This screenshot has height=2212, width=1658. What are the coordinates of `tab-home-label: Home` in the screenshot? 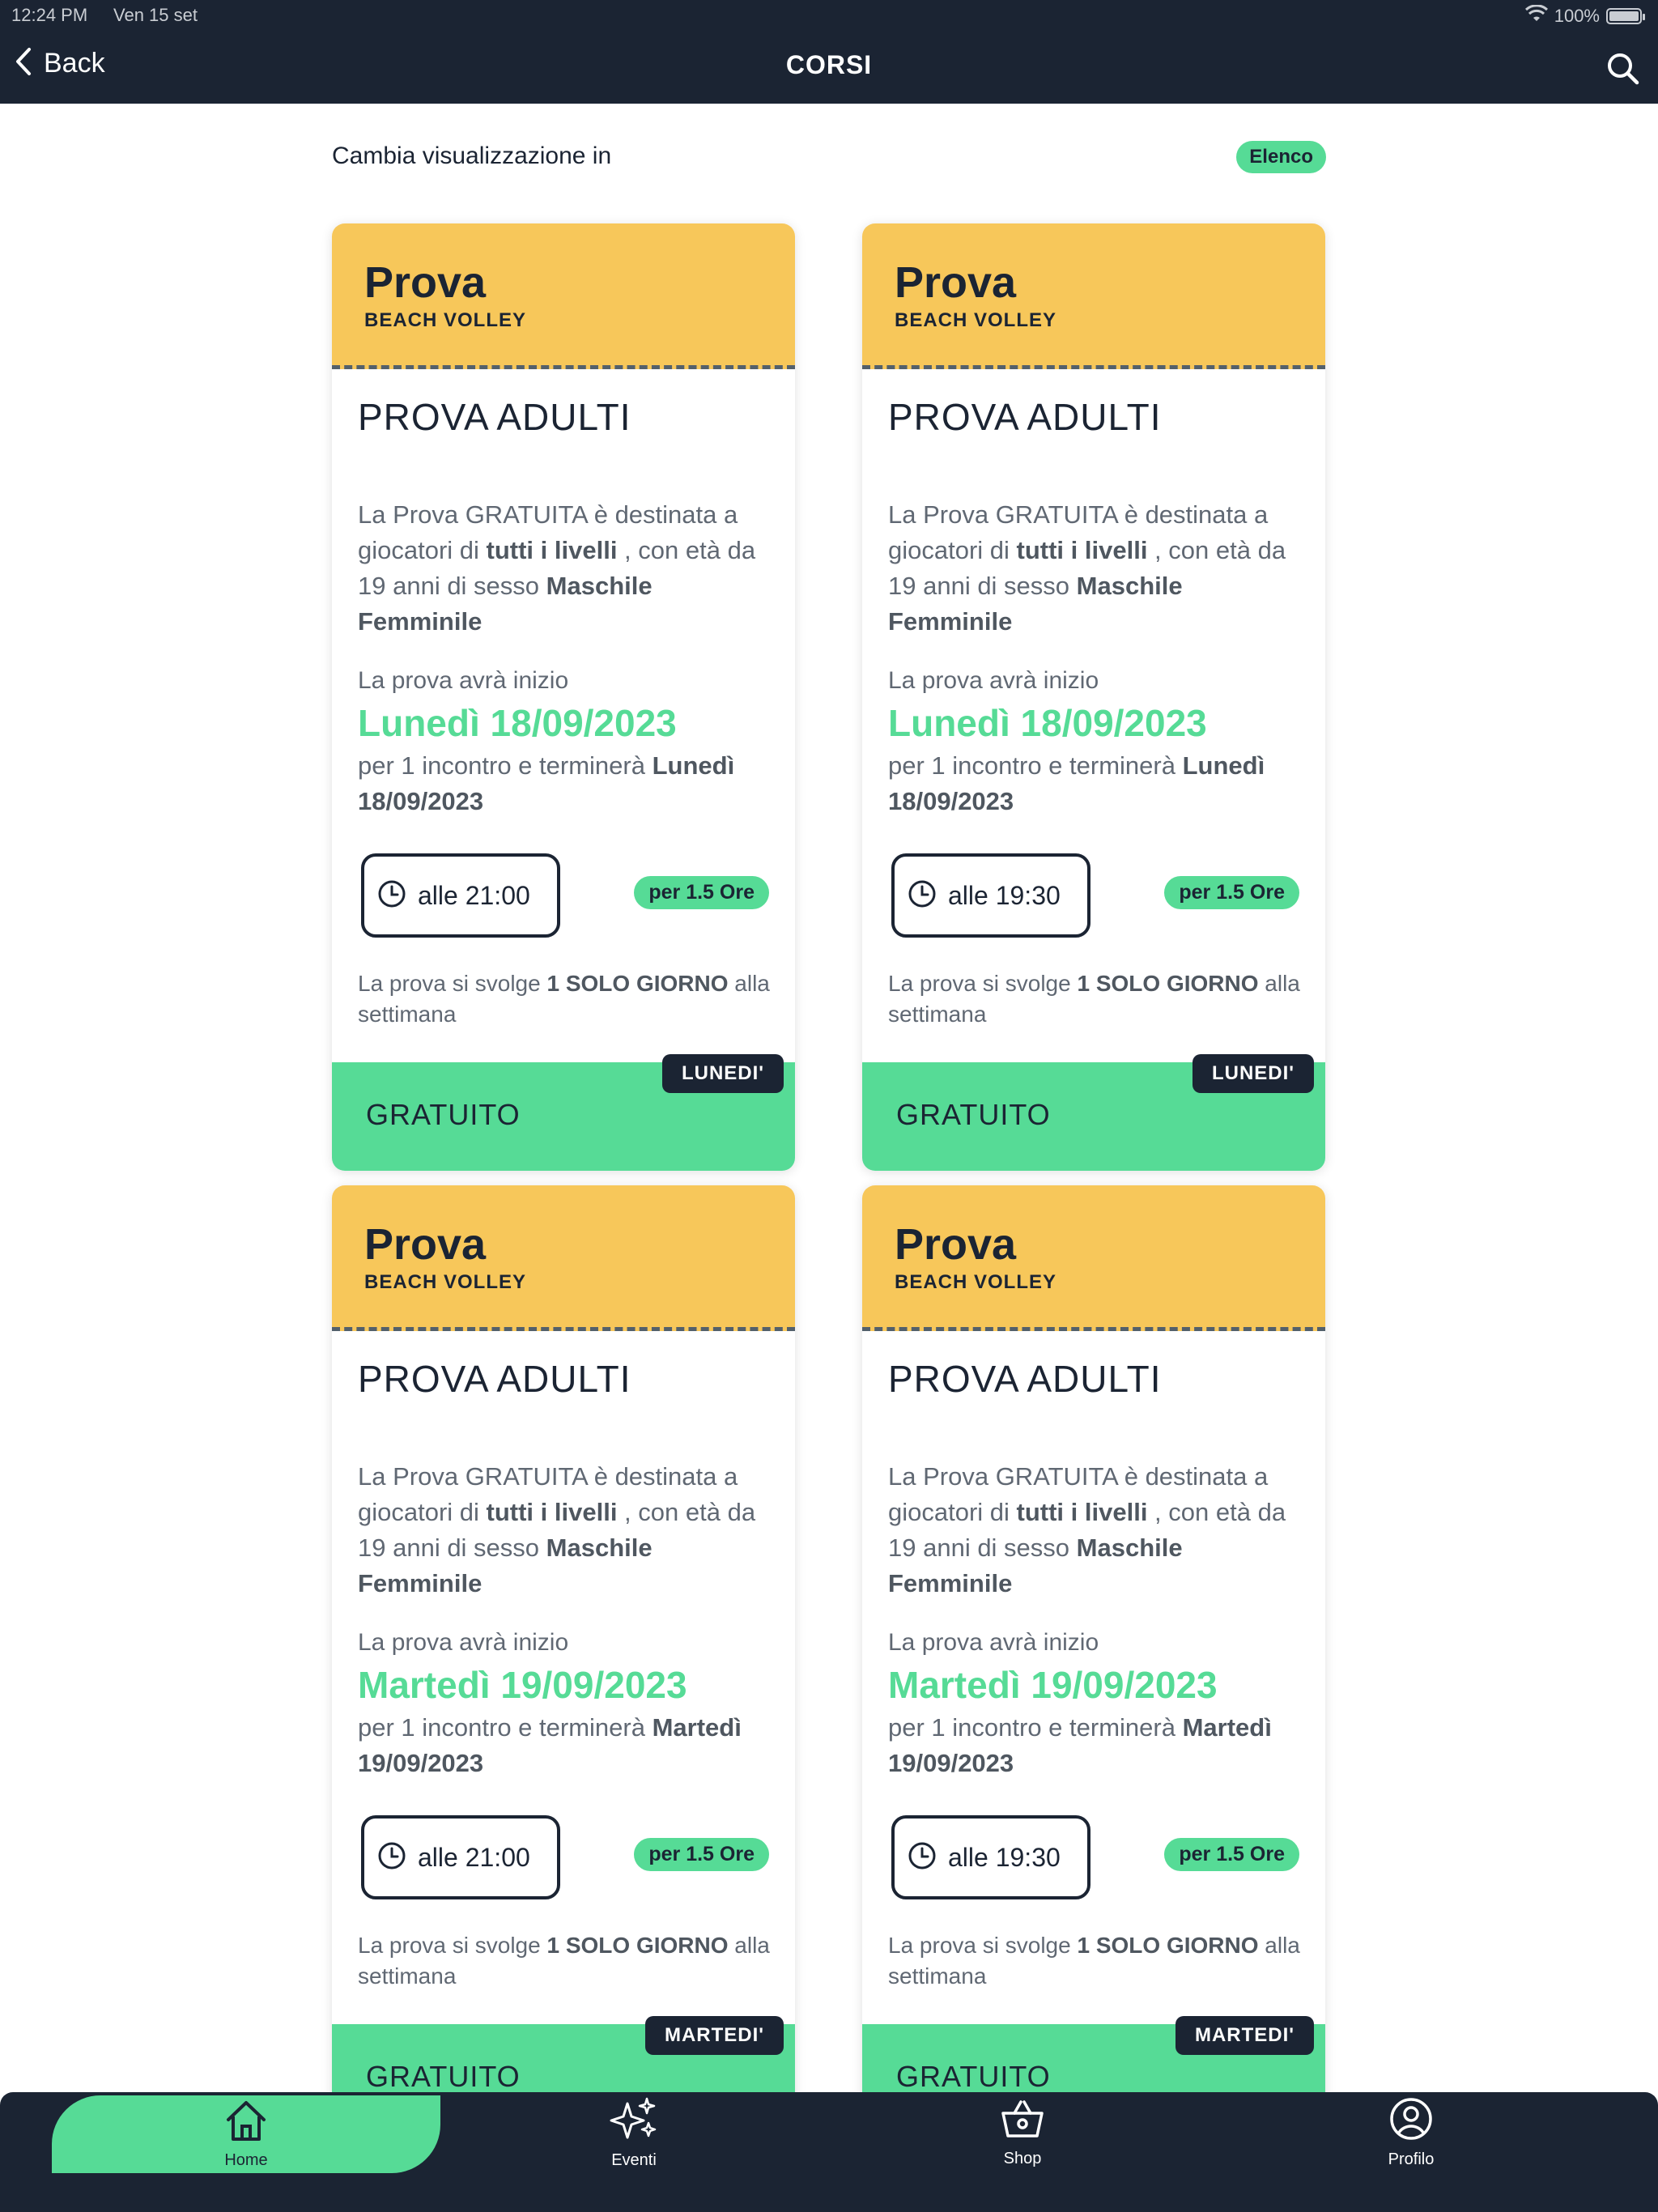 It's located at (246, 2160).